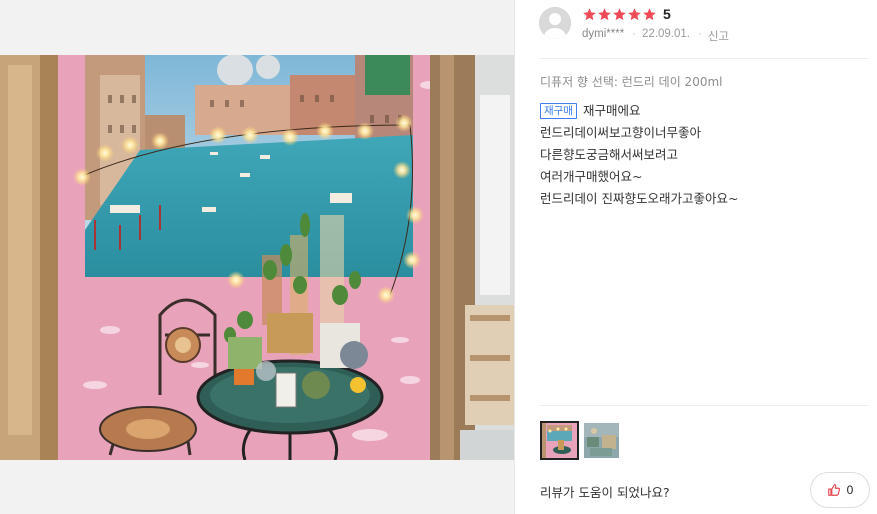 Image resolution: width=877 pixels, height=514 pixels. Describe the element at coordinates (666, 34) in the screenshot. I see `review-date: 22.09.01.` at that location.